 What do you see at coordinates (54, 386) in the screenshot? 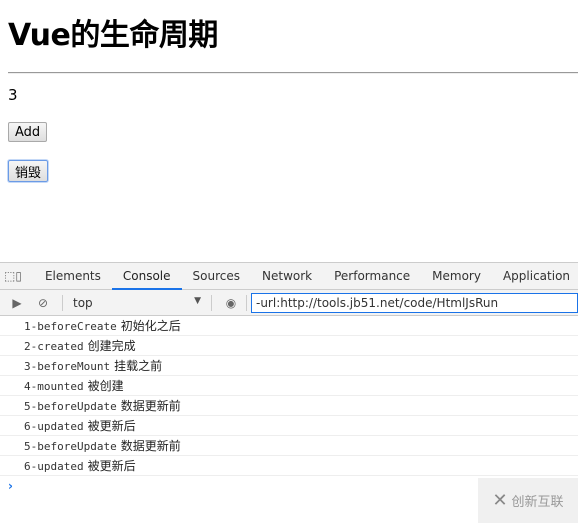
I see `log-code: 4-mounted` at bounding box center [54, 386].